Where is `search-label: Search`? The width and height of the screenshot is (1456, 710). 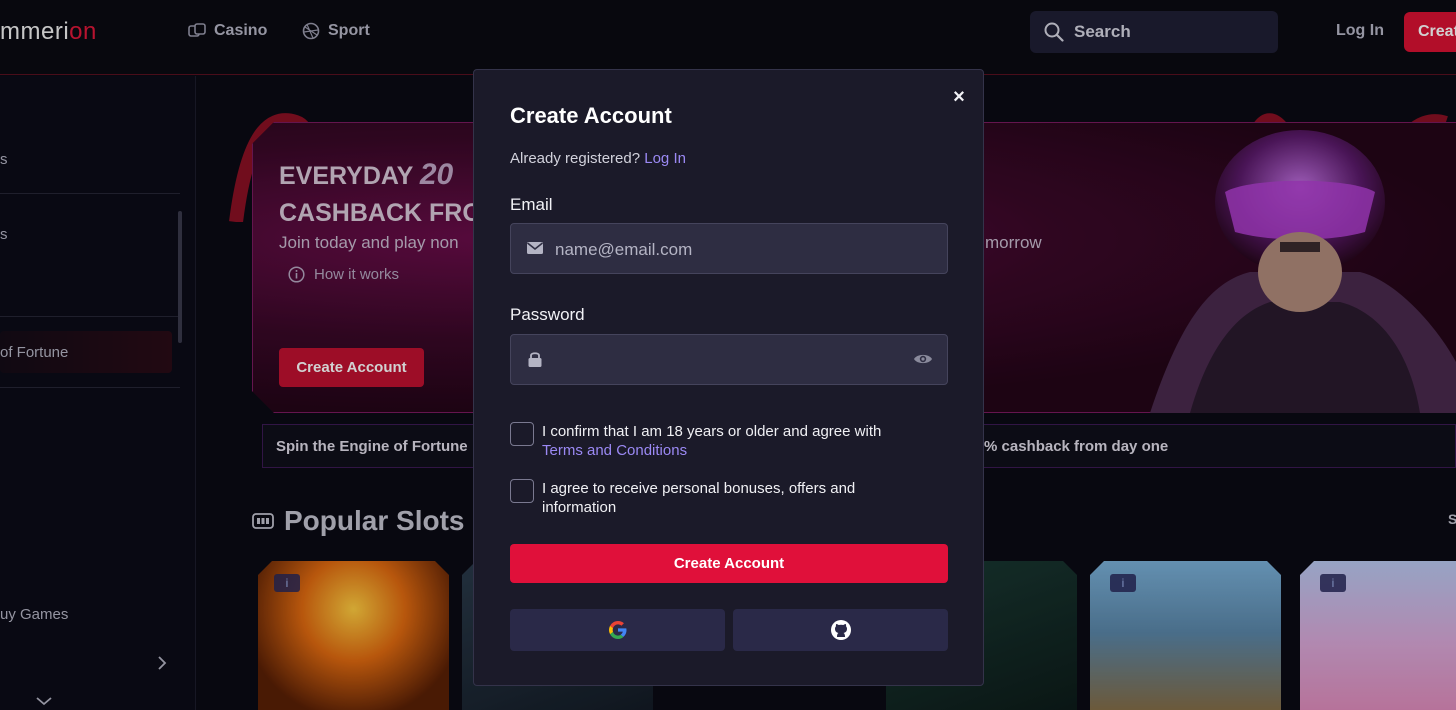 search-label: Search is located at coordinates (1102, 31).